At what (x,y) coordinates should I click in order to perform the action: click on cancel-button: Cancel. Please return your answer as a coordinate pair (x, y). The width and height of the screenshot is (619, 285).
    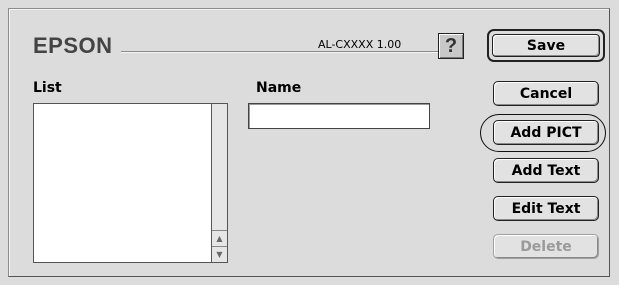
    Looking at the image, I should click on (546, 93).